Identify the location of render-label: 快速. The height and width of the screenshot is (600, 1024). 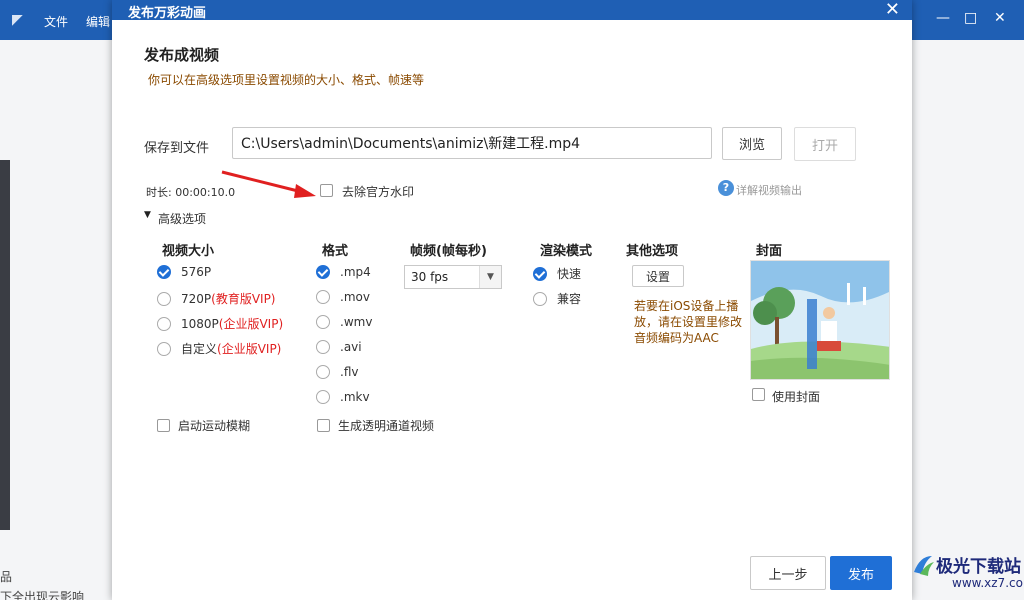
(569, 274).